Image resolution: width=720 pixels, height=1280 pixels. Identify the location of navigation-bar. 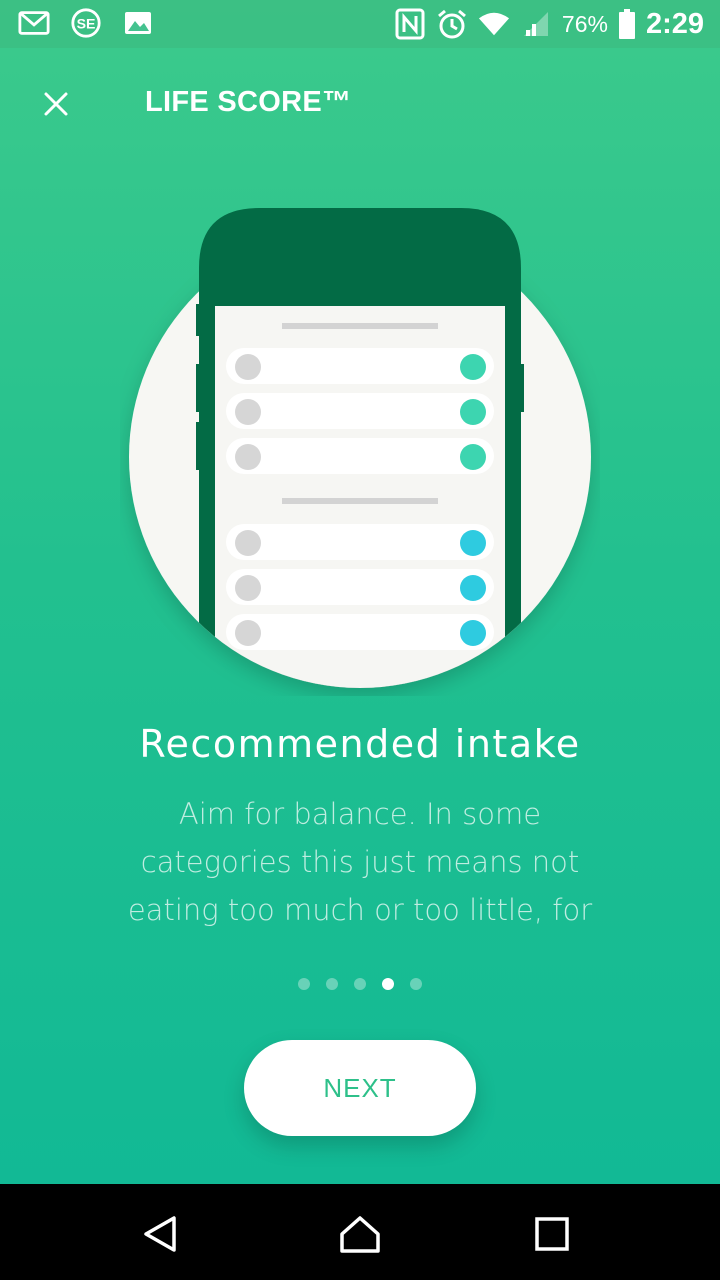
(360, 1232).